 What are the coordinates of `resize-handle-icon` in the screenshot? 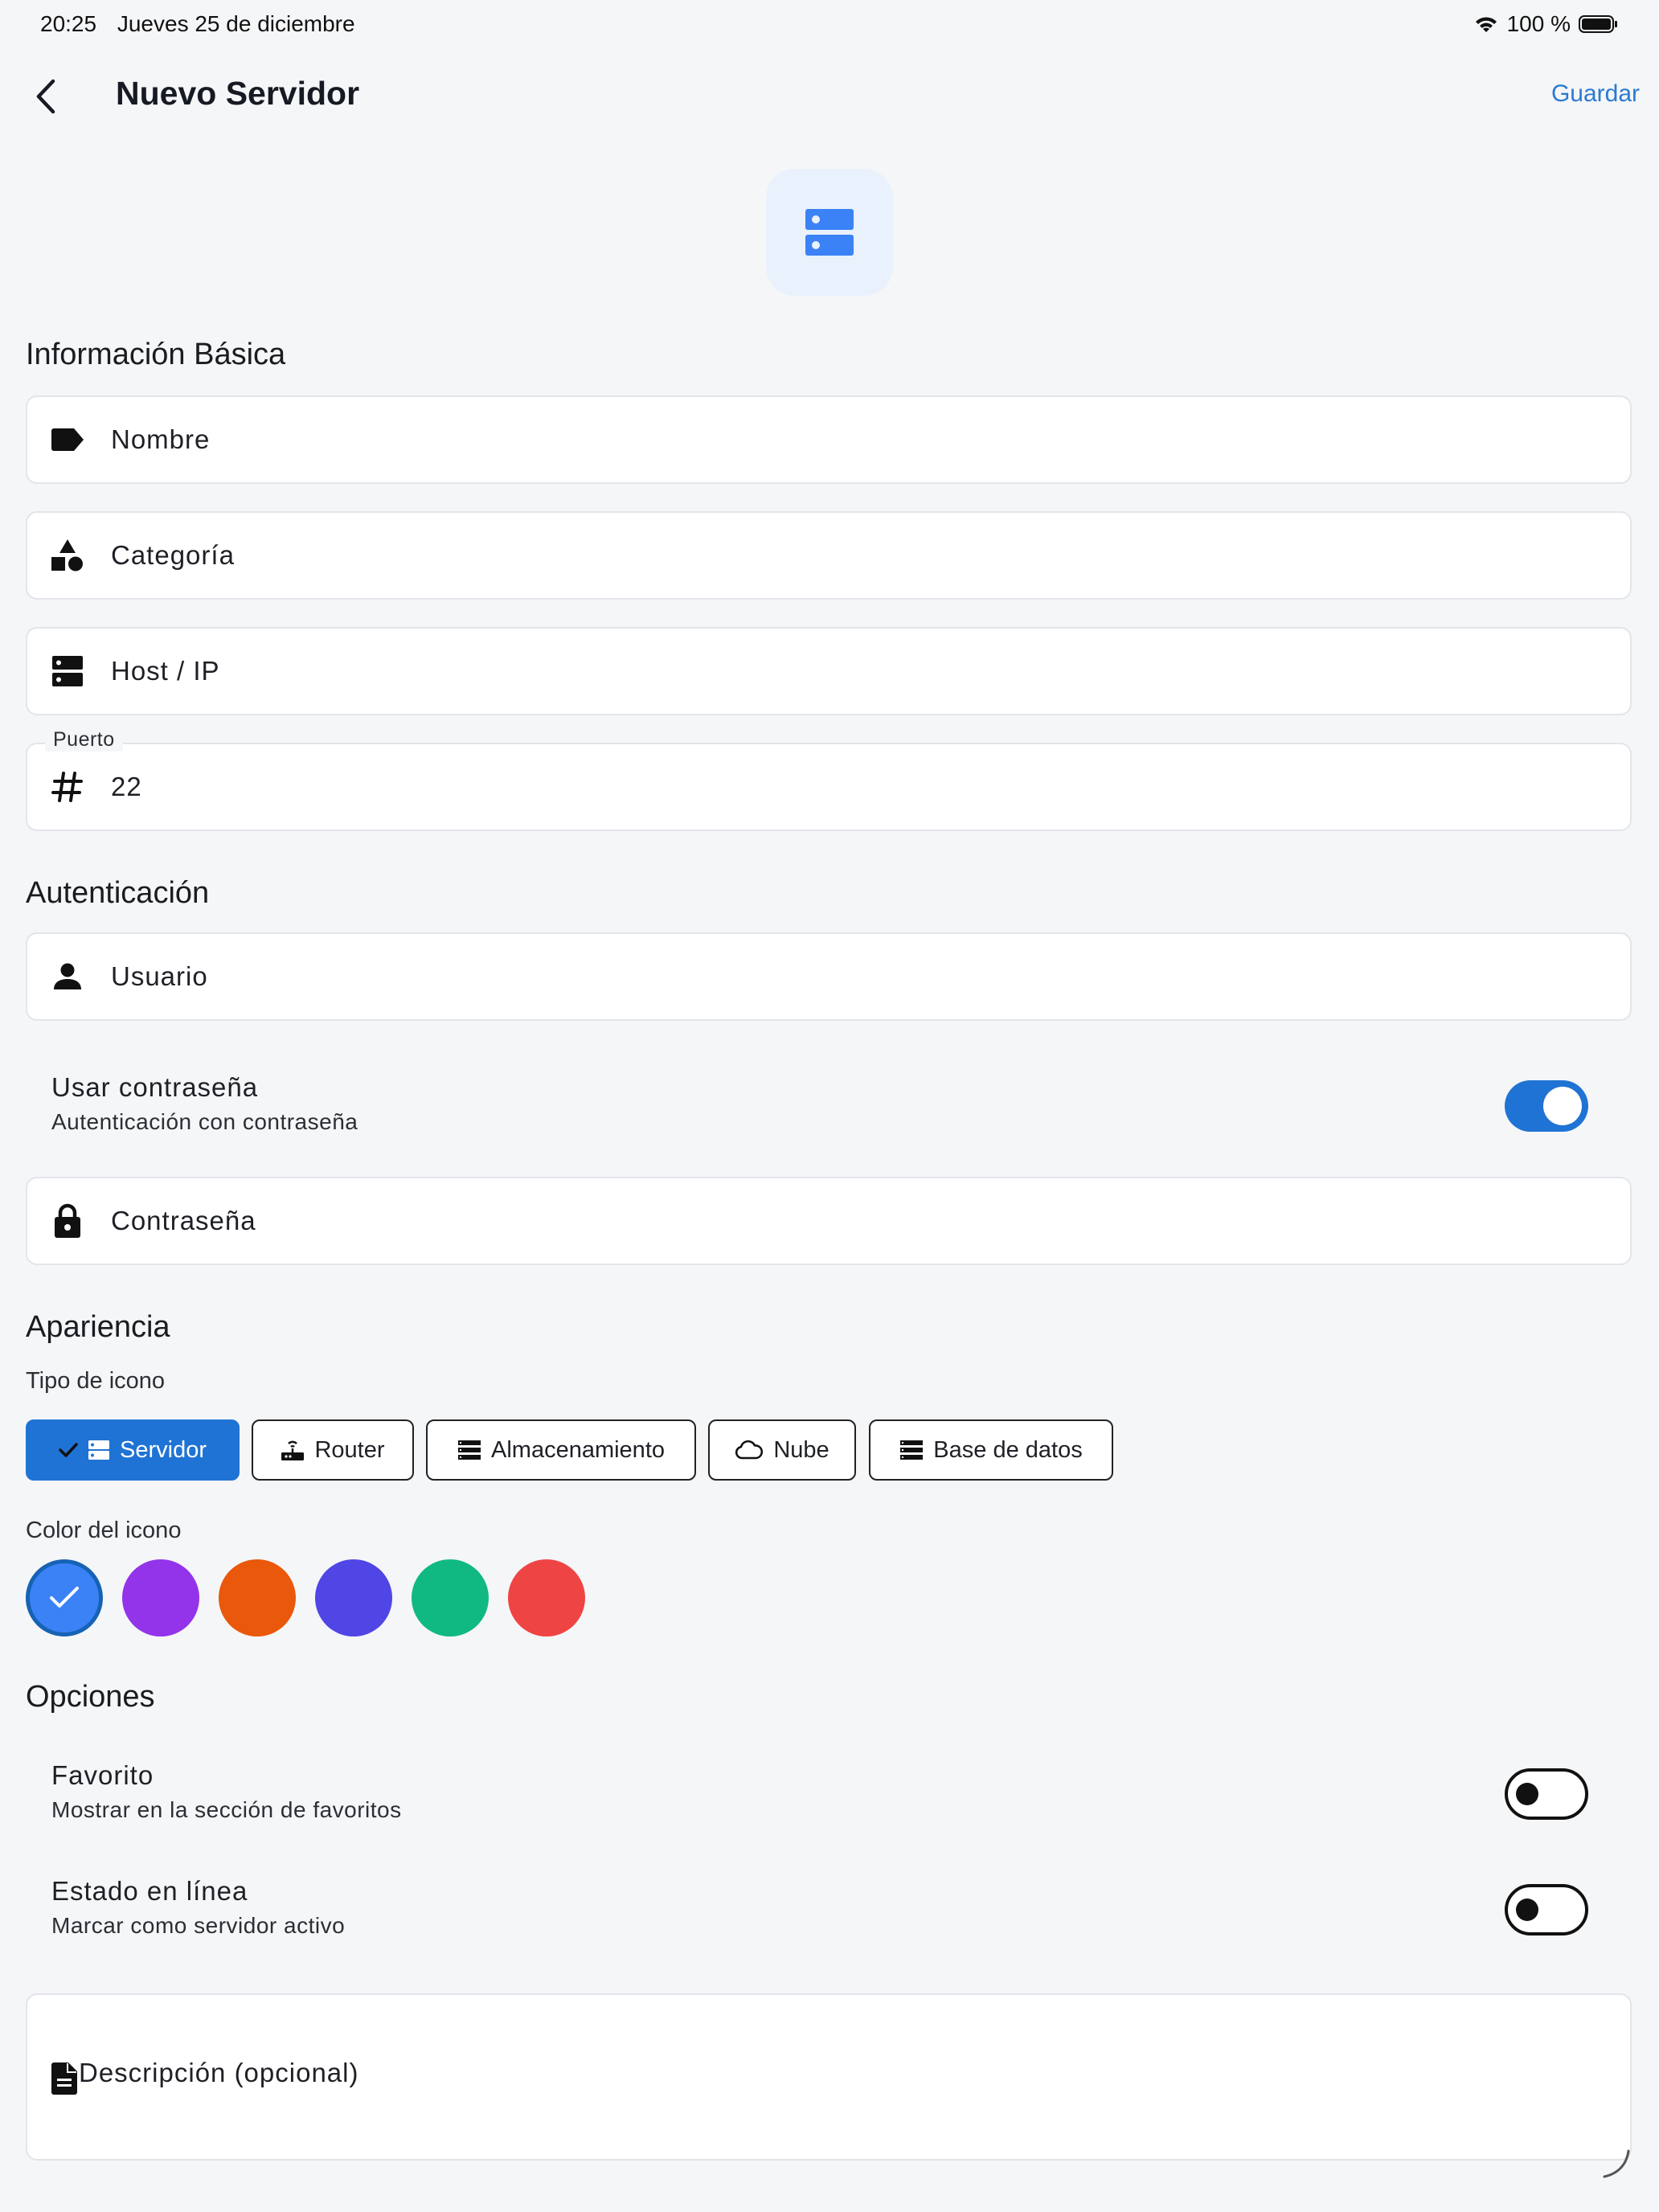 It's located at (1616, 2164).